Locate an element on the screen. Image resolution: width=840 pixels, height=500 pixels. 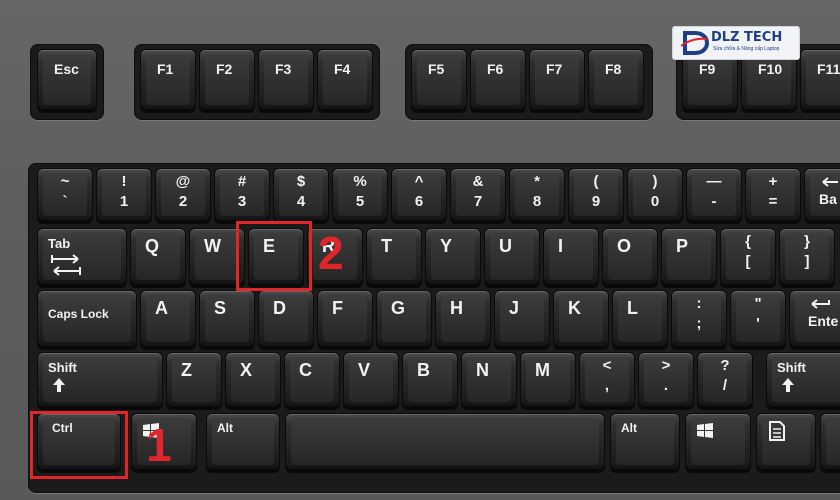
key-t: T is located at coordinates (394, 258).